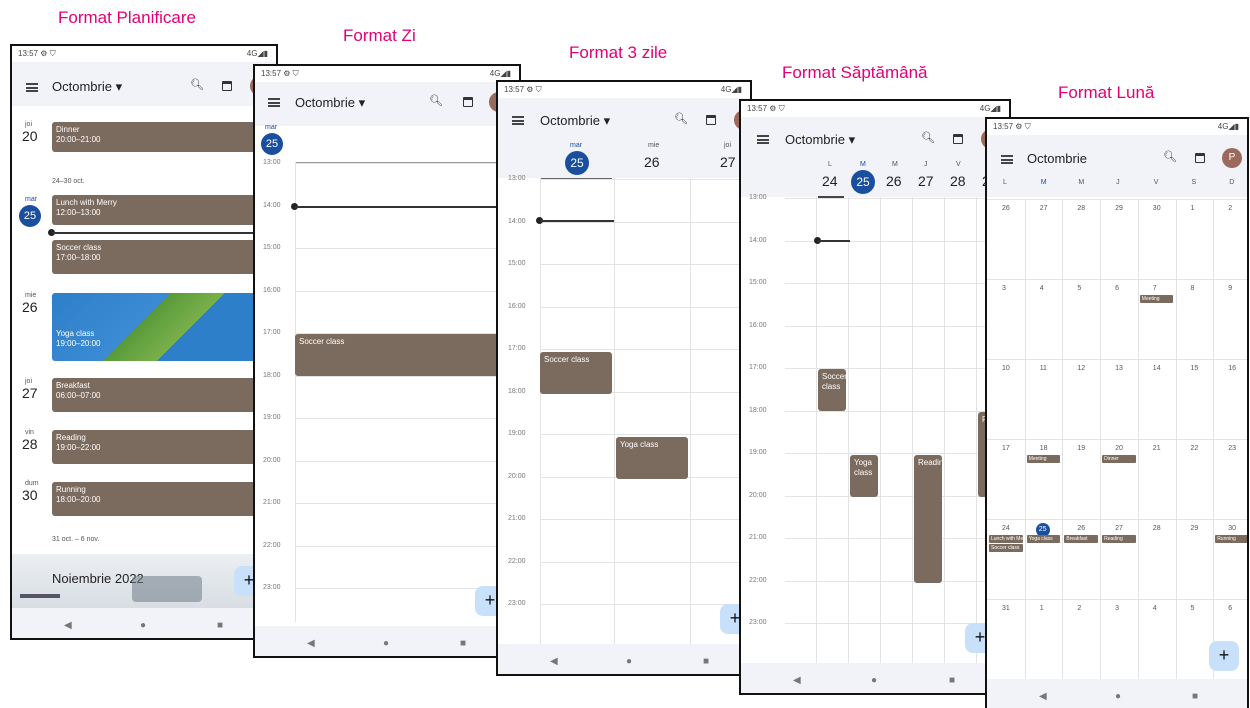 This screenshot has height=708, width=1250. What do you see at coordinates (1224, 656) in the screenshot?
I see `create-event-button: +` at bounding box center [1224, 656].